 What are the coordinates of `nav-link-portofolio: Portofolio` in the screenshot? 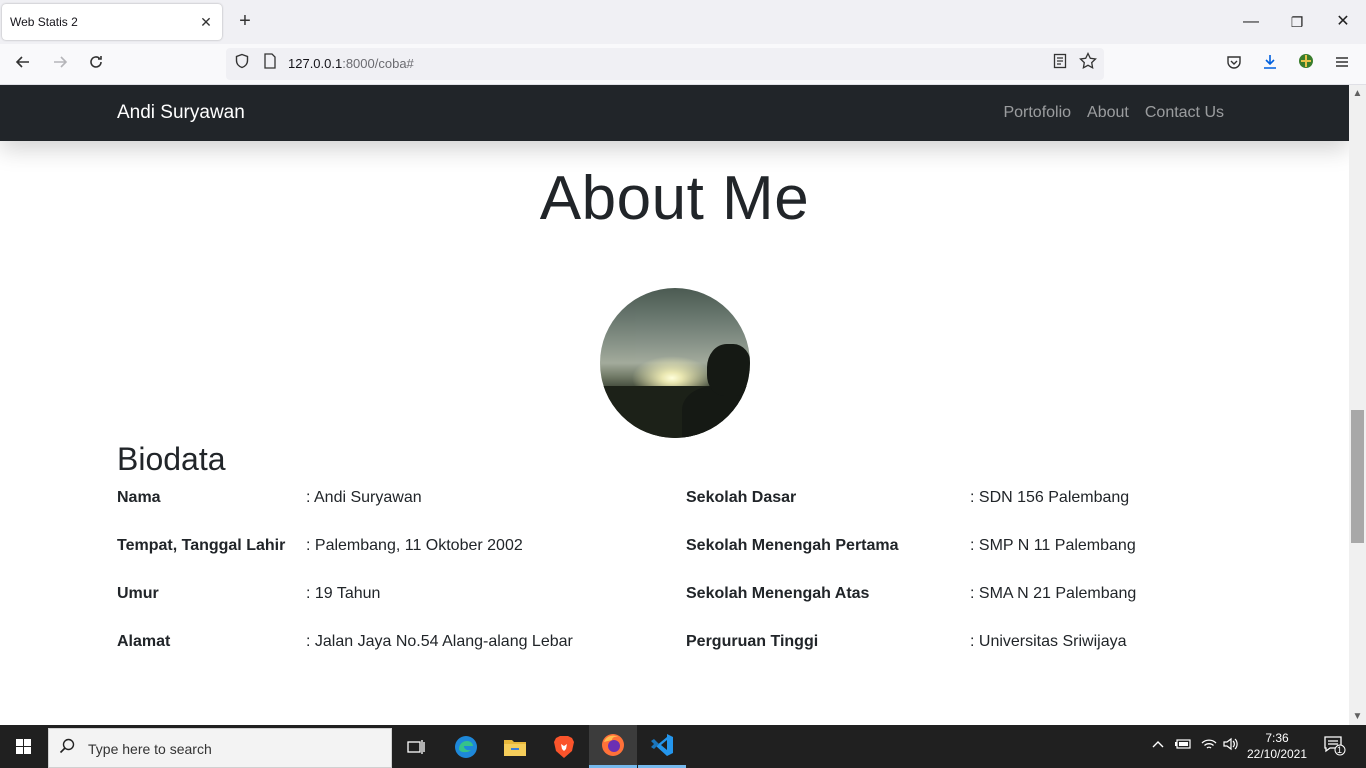 It's located at (1037, 113).